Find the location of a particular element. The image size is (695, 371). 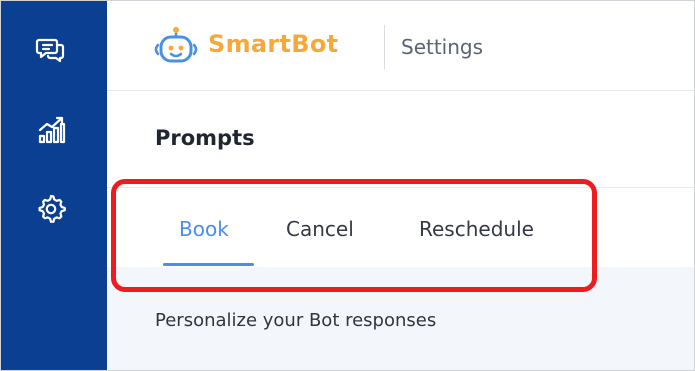

page-section-title: Settings is located at coordinates (442, 47).